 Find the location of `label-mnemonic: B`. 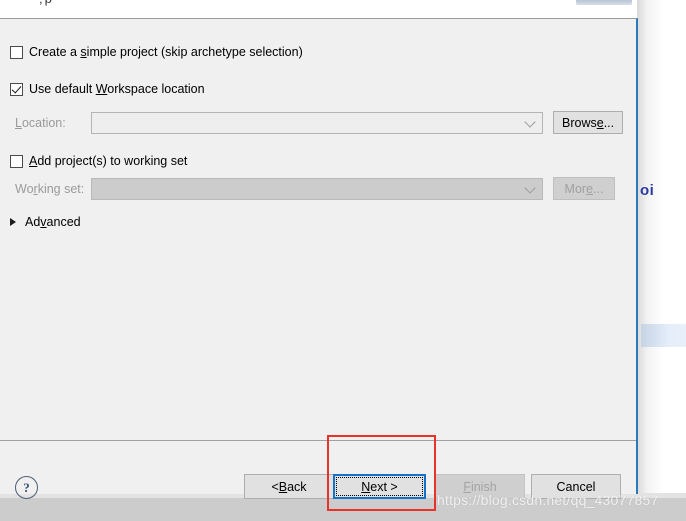

label-mnemonic: B is located at coordinates (283, 486).